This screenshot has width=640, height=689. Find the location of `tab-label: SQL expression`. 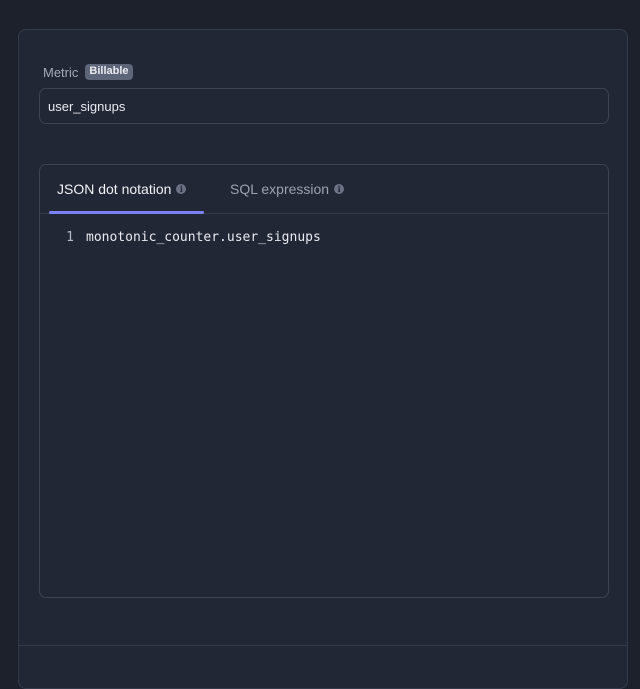

tab-label: SQL expression is located at coordinates (280, 189).